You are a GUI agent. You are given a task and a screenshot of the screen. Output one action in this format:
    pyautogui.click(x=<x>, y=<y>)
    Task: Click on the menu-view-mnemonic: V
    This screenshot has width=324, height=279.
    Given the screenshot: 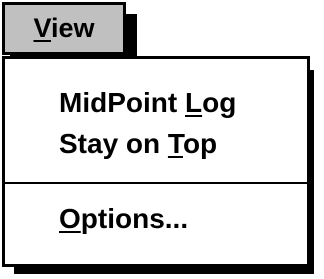 What is the action you would take?
    pyautogui.click(x=42, y=28)
    